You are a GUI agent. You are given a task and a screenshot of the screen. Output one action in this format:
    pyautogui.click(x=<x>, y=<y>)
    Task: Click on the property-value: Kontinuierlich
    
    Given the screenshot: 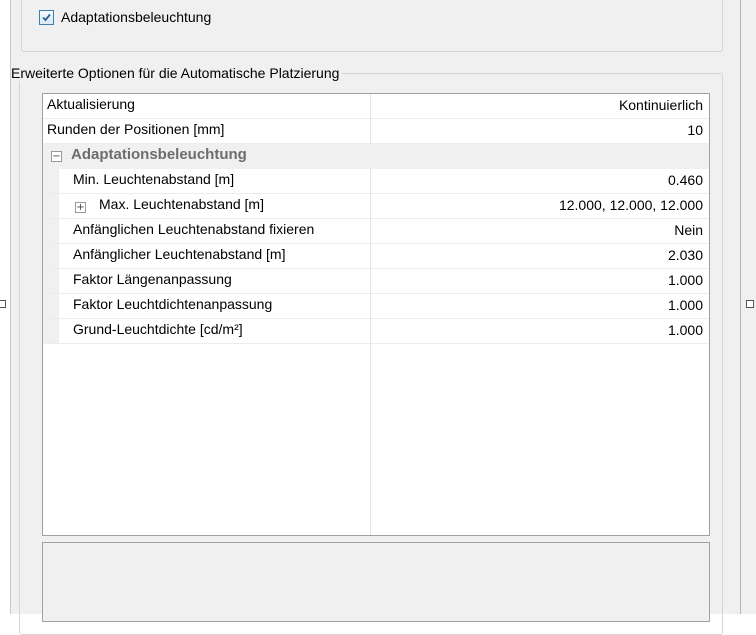 What is the action you would take?
    pyautogui.click(x=661, y=105)
    